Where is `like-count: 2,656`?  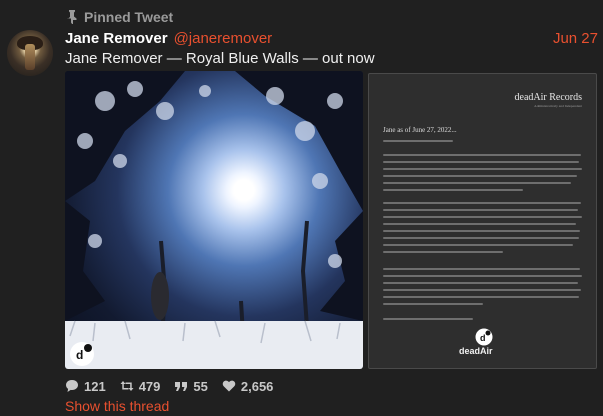
like-count: 2,656 is located at coordinates (257, 386).